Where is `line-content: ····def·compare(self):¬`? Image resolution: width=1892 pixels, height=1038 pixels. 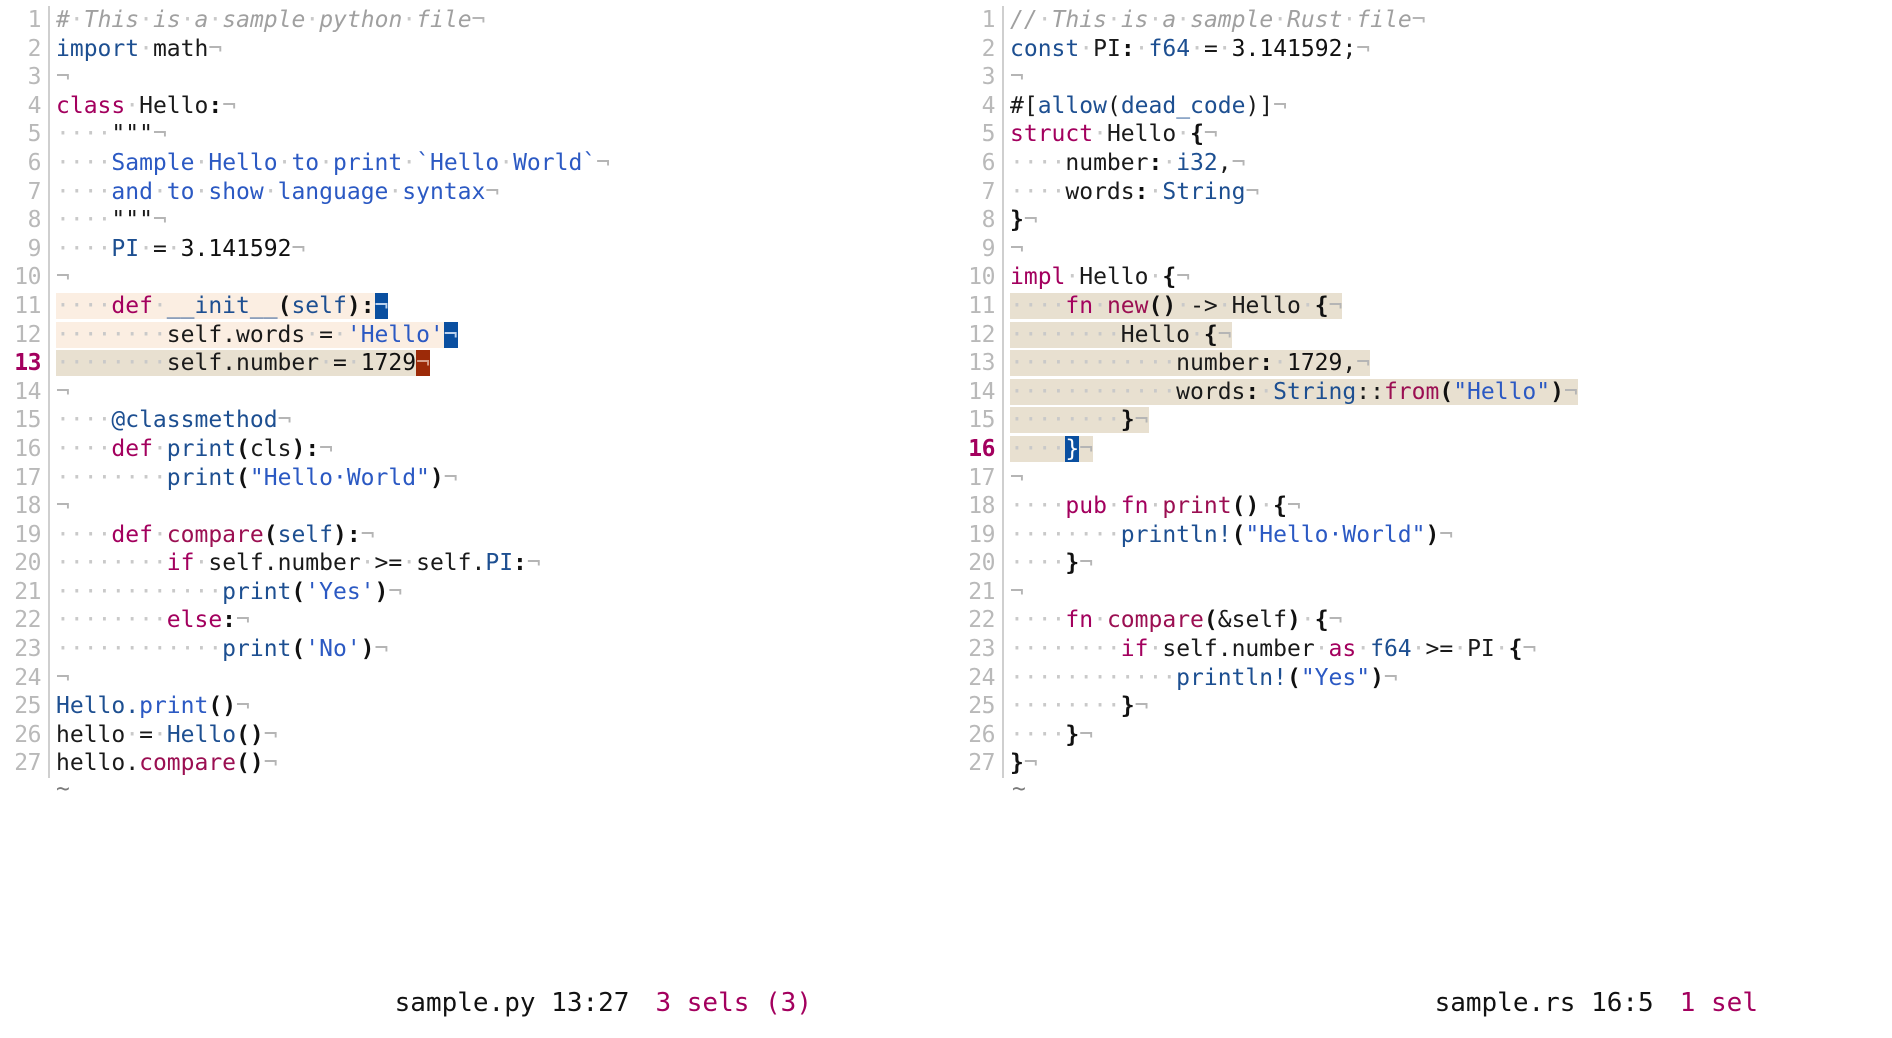 line-content: ····def·compare(self):¬ is located at coordinates (215, 535).